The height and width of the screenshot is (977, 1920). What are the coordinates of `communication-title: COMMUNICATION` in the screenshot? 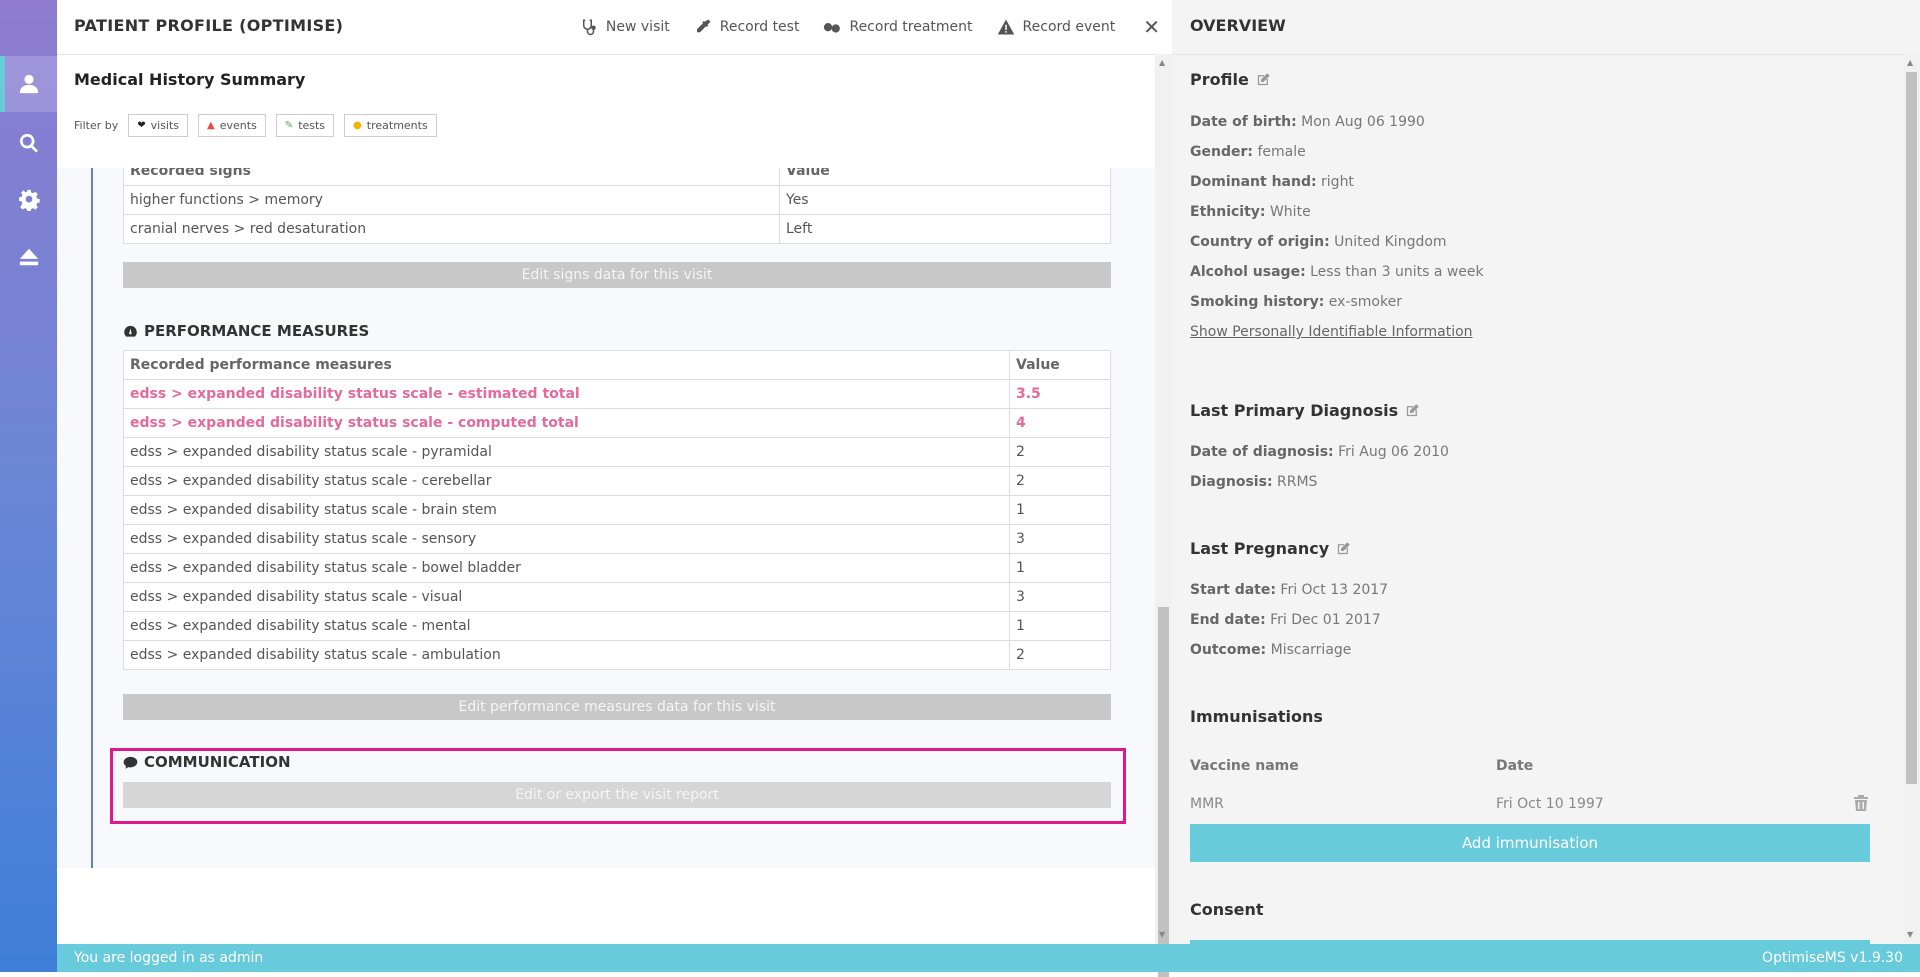 It's located at (217, 762).